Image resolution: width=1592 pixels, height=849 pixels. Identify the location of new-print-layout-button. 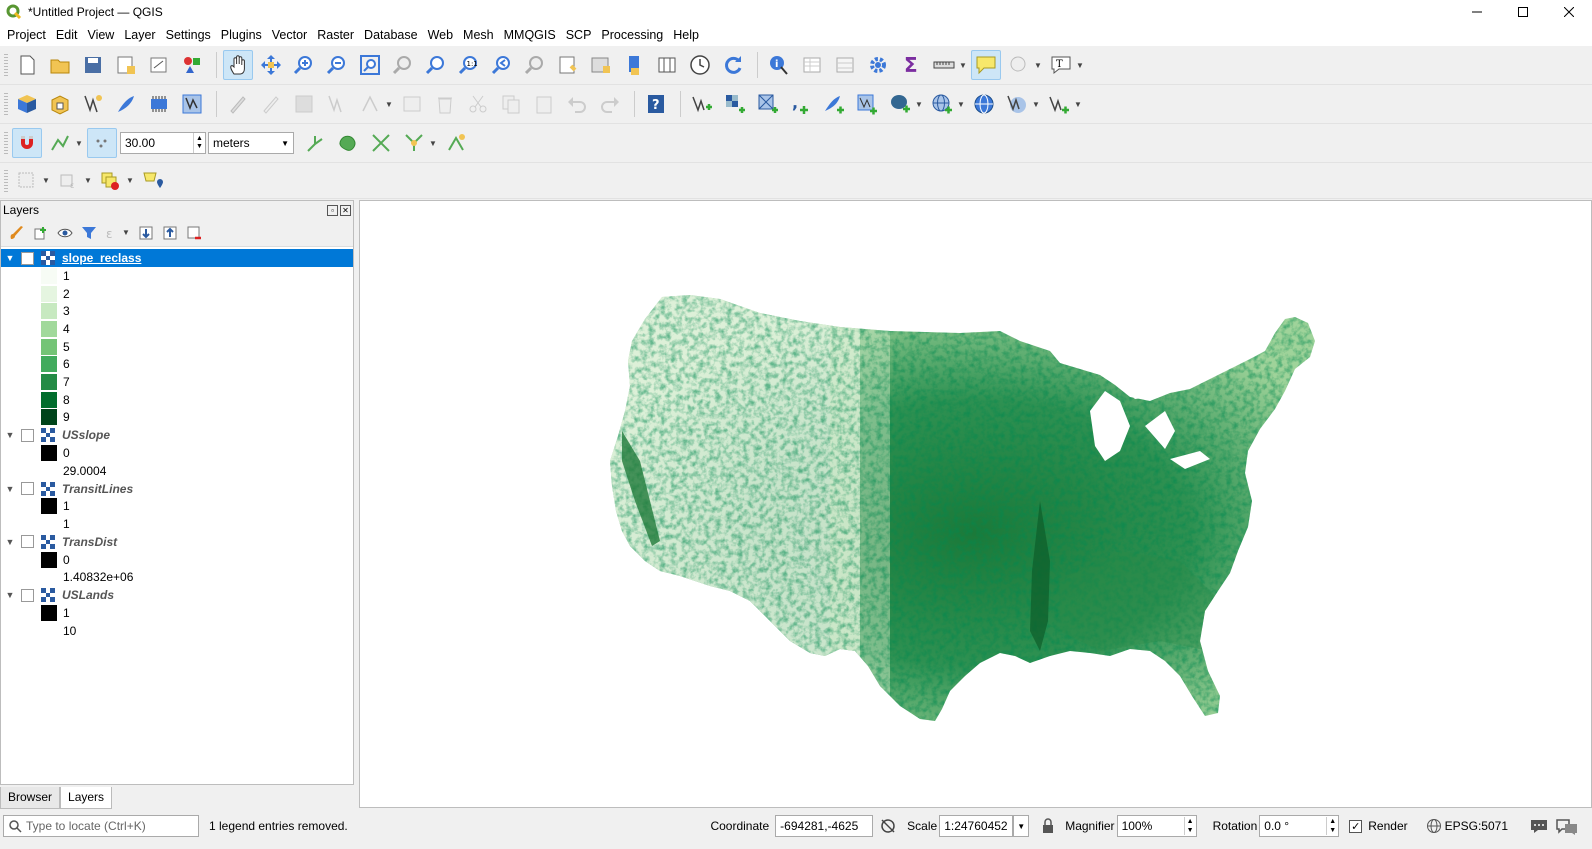
(126, 65).